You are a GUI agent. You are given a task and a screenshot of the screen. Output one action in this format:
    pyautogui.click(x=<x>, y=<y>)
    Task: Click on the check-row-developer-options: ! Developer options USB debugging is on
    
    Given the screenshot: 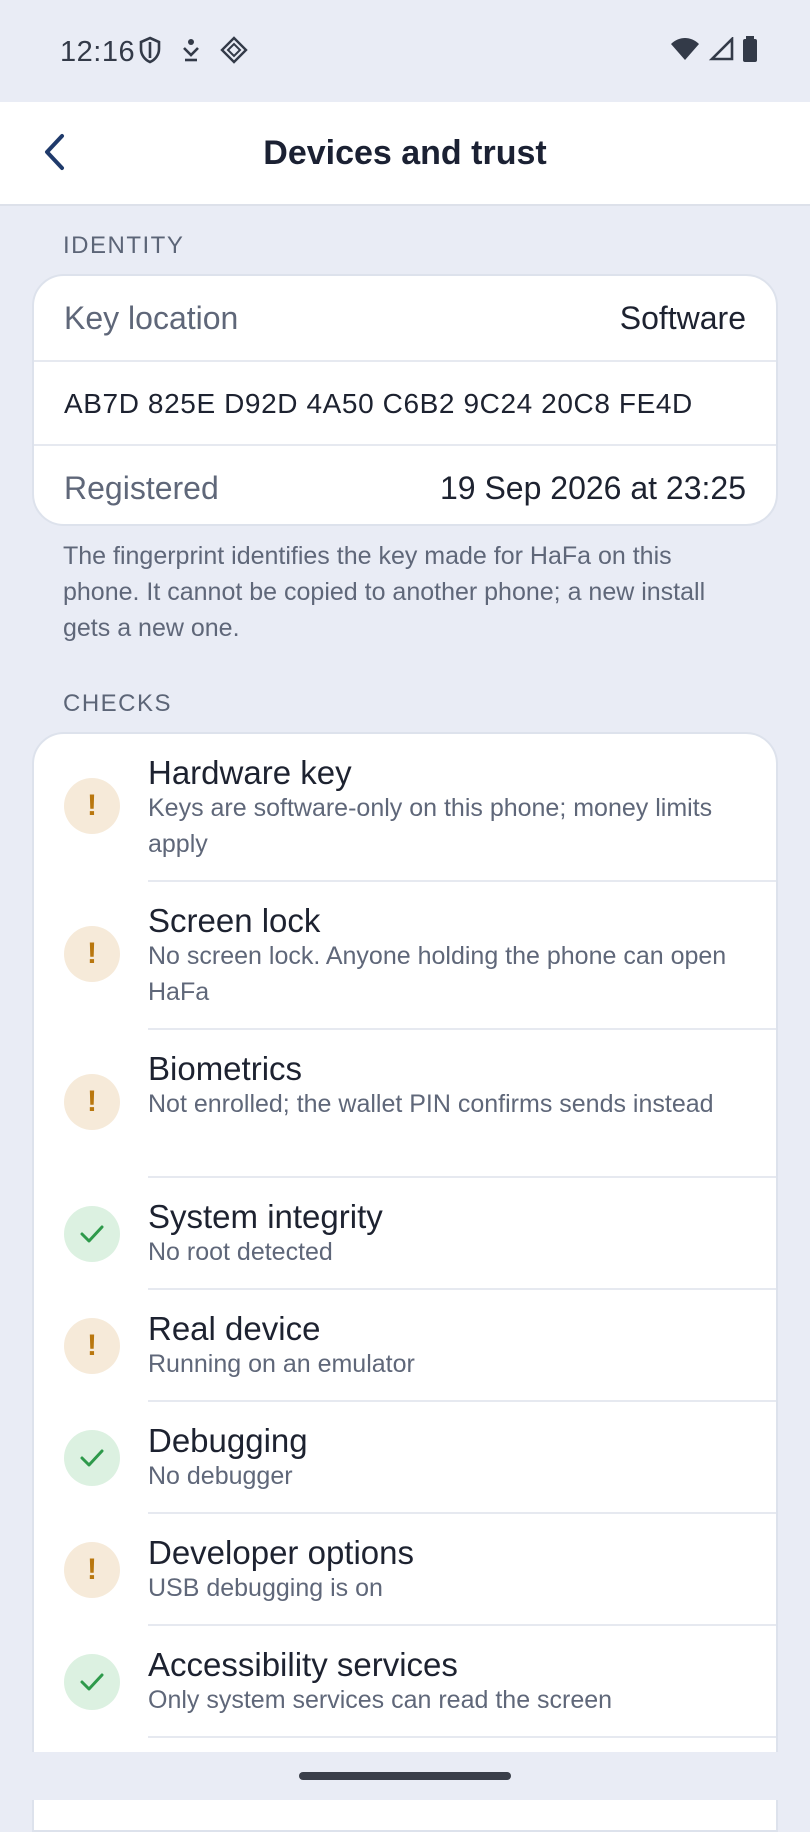 What is the action you would take?
    pyautogui.click(x=405, y=1570)
    